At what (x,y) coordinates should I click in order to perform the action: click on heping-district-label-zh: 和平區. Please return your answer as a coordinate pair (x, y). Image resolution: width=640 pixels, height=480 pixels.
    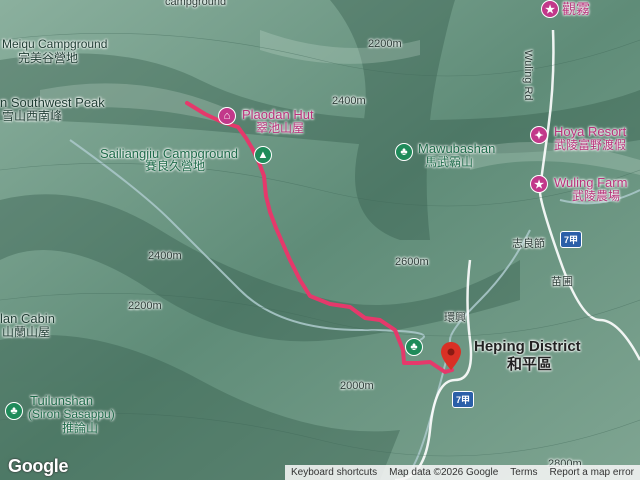
    Looking at the image, I should click on (530, 364).